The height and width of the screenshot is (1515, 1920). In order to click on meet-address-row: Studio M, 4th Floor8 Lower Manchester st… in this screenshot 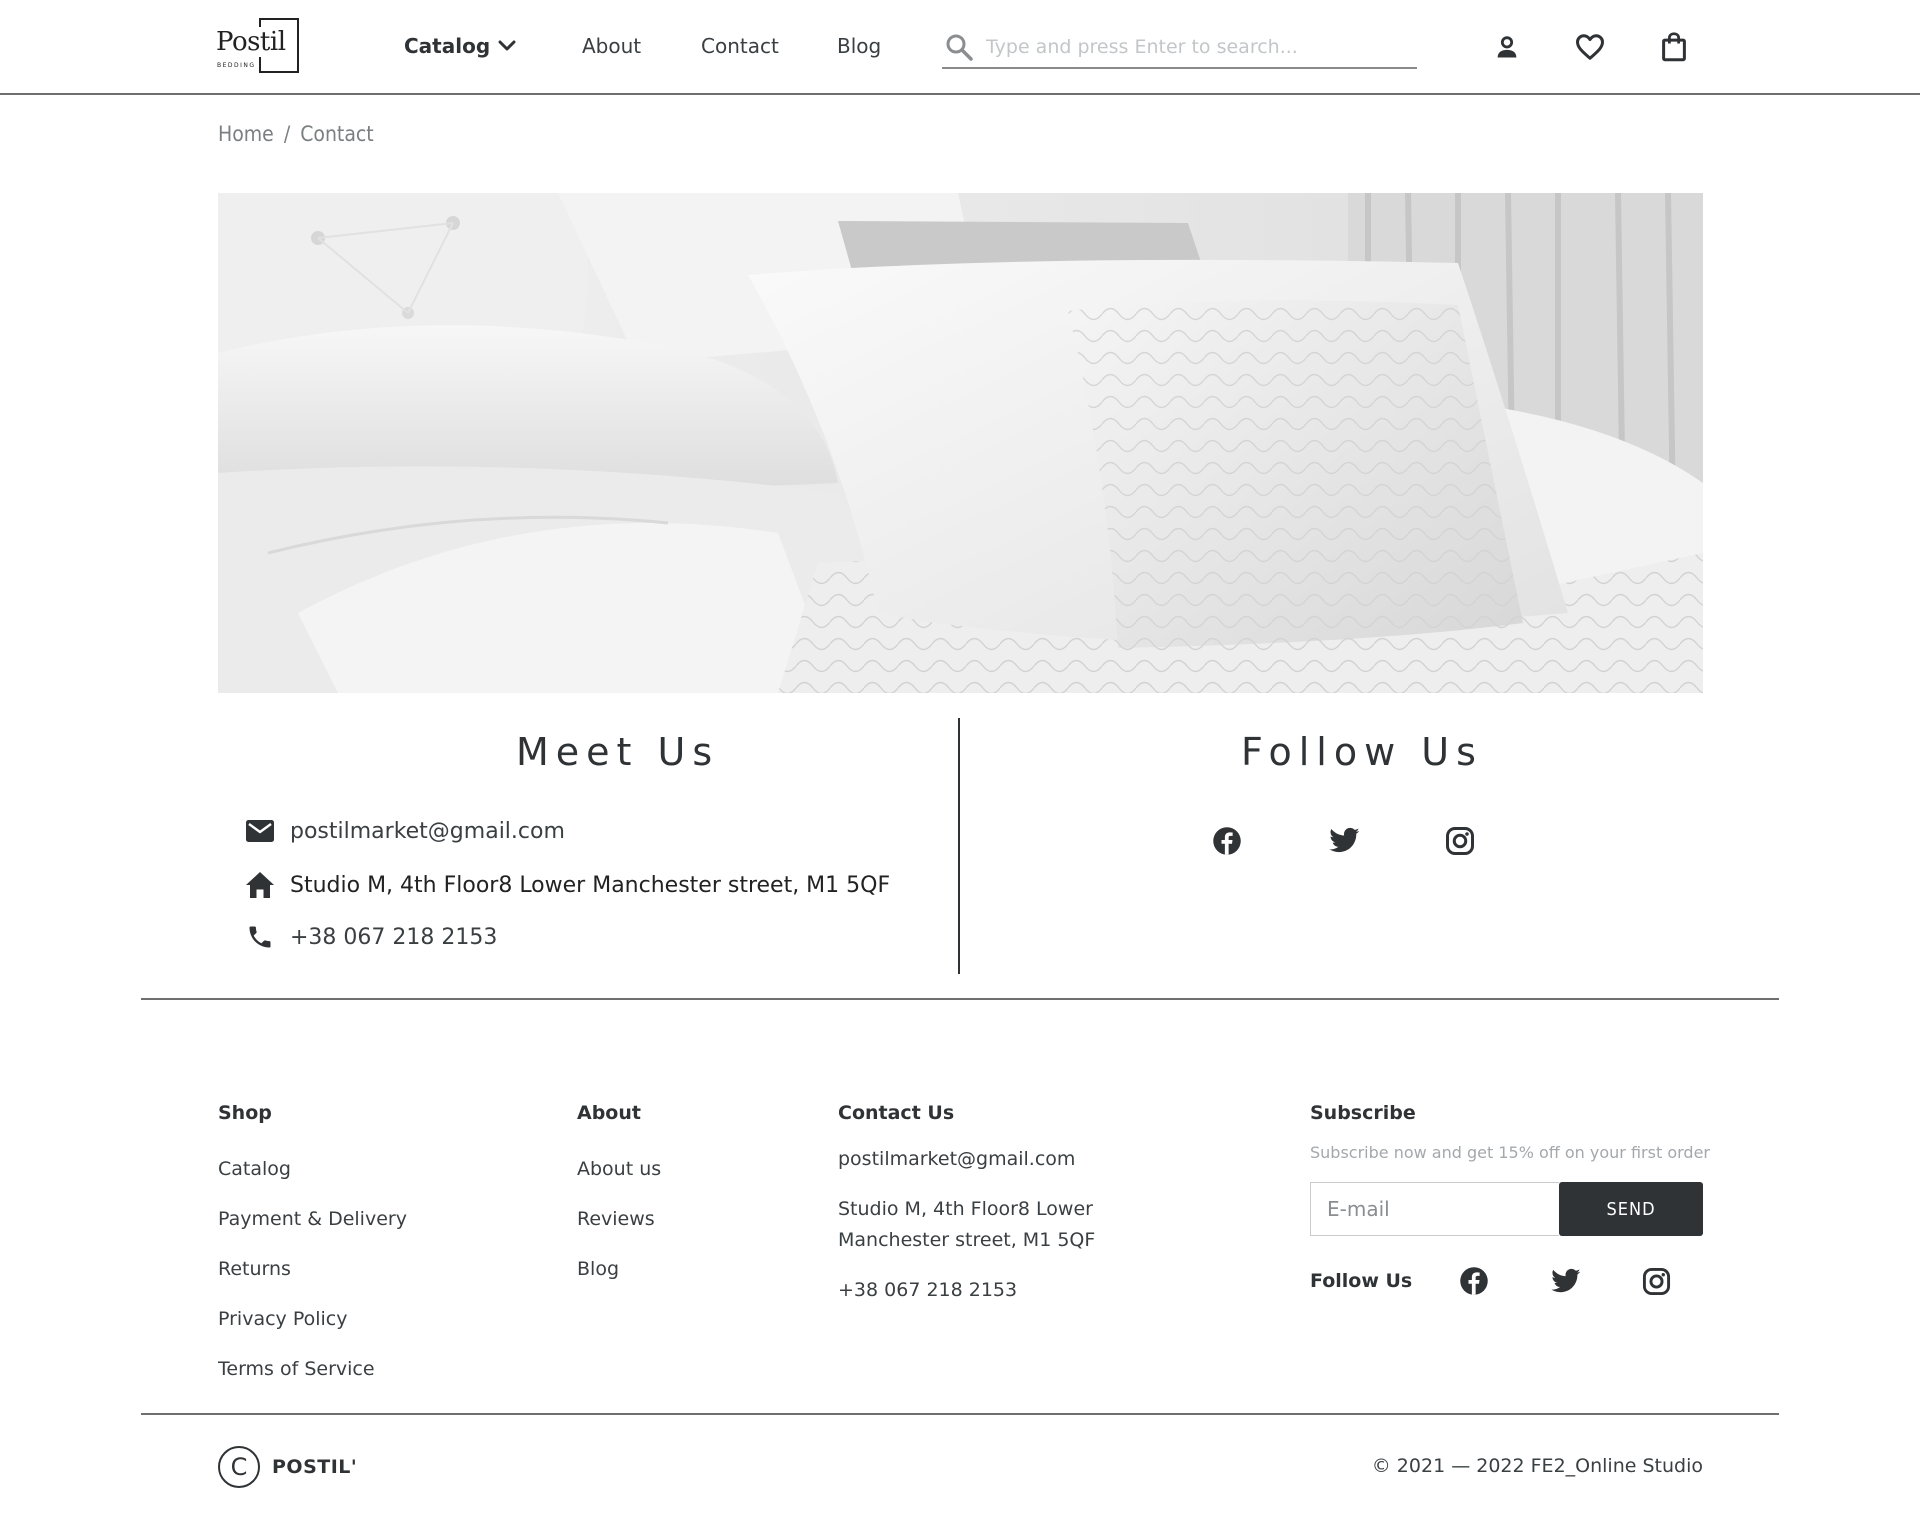, I will do `click(567, 885)`.